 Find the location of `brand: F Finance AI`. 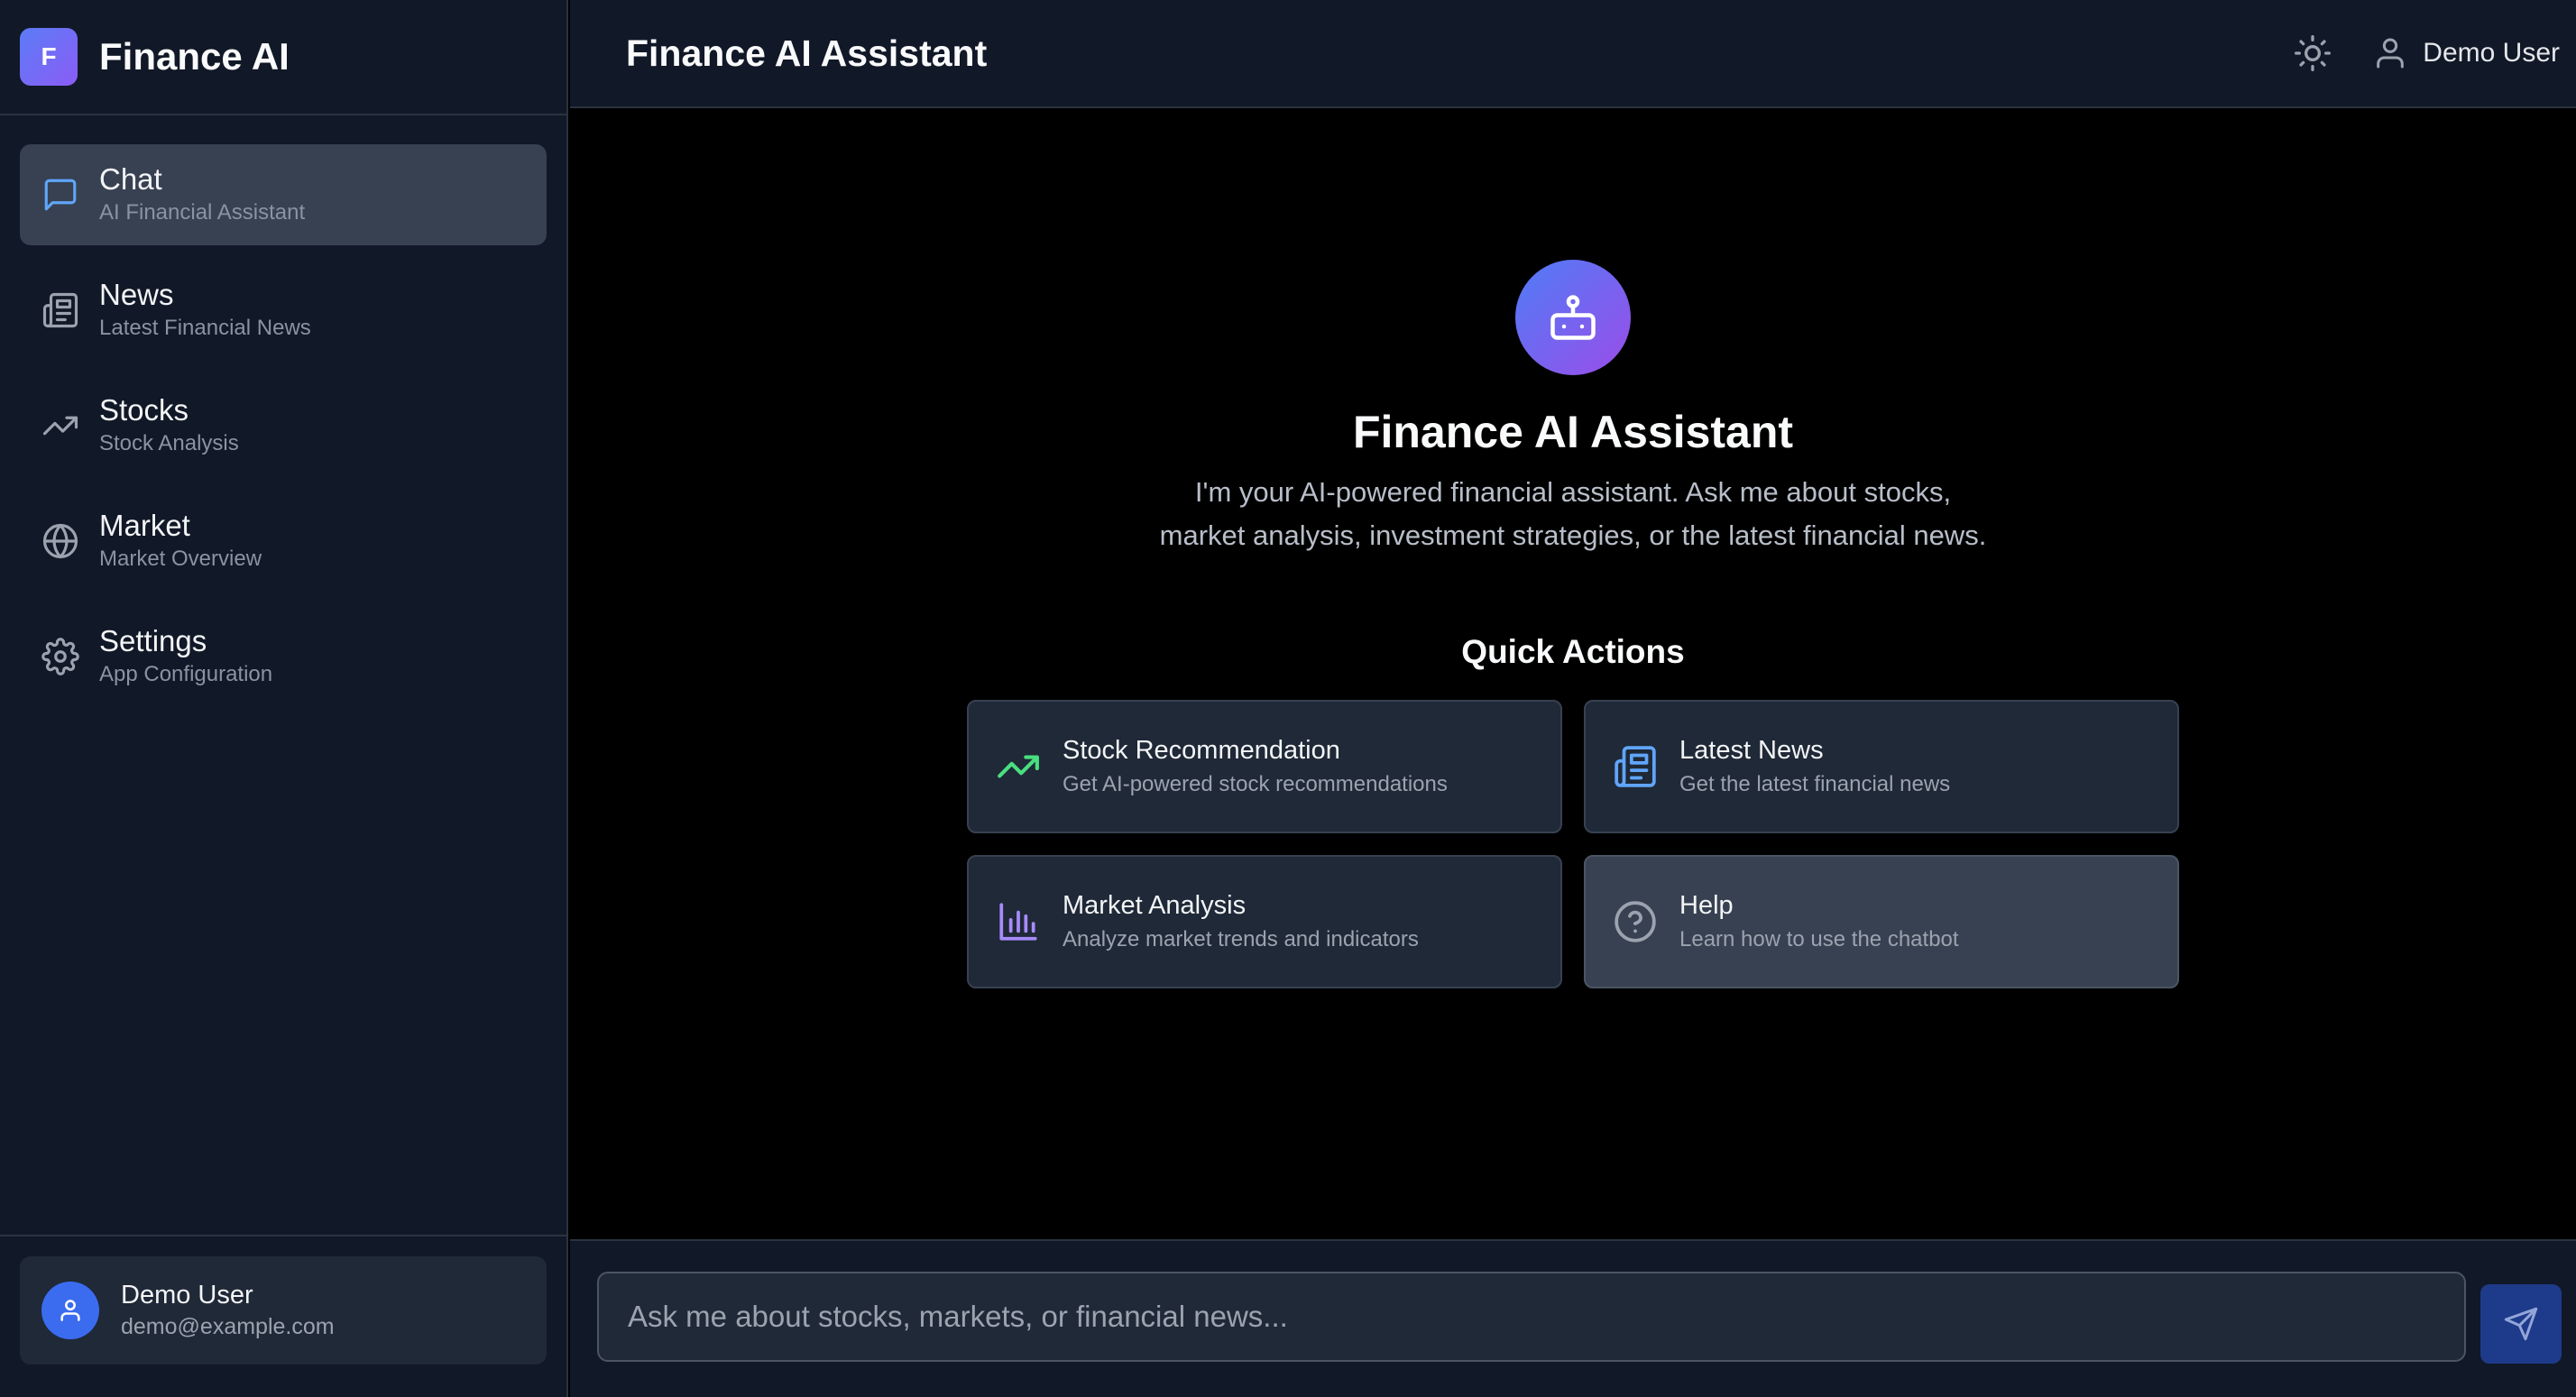

brand: F Finance AI is located at coordinates (283, 57).